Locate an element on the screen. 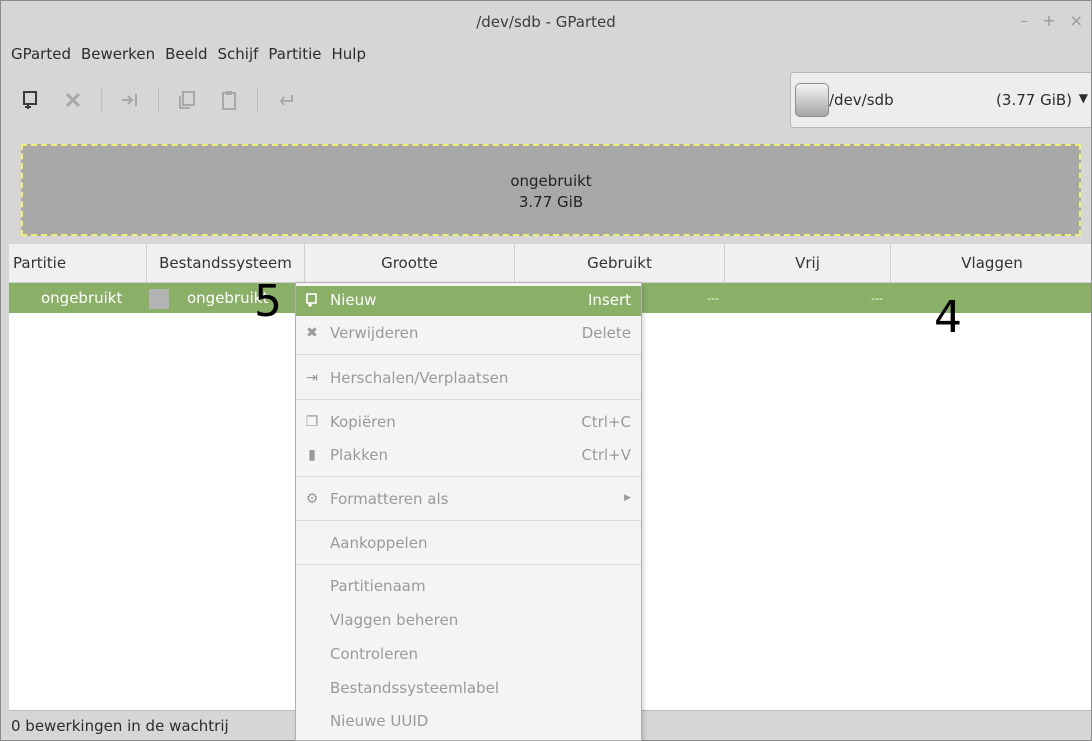  paste-icon: ▮ is located at coordinates (312, 455).